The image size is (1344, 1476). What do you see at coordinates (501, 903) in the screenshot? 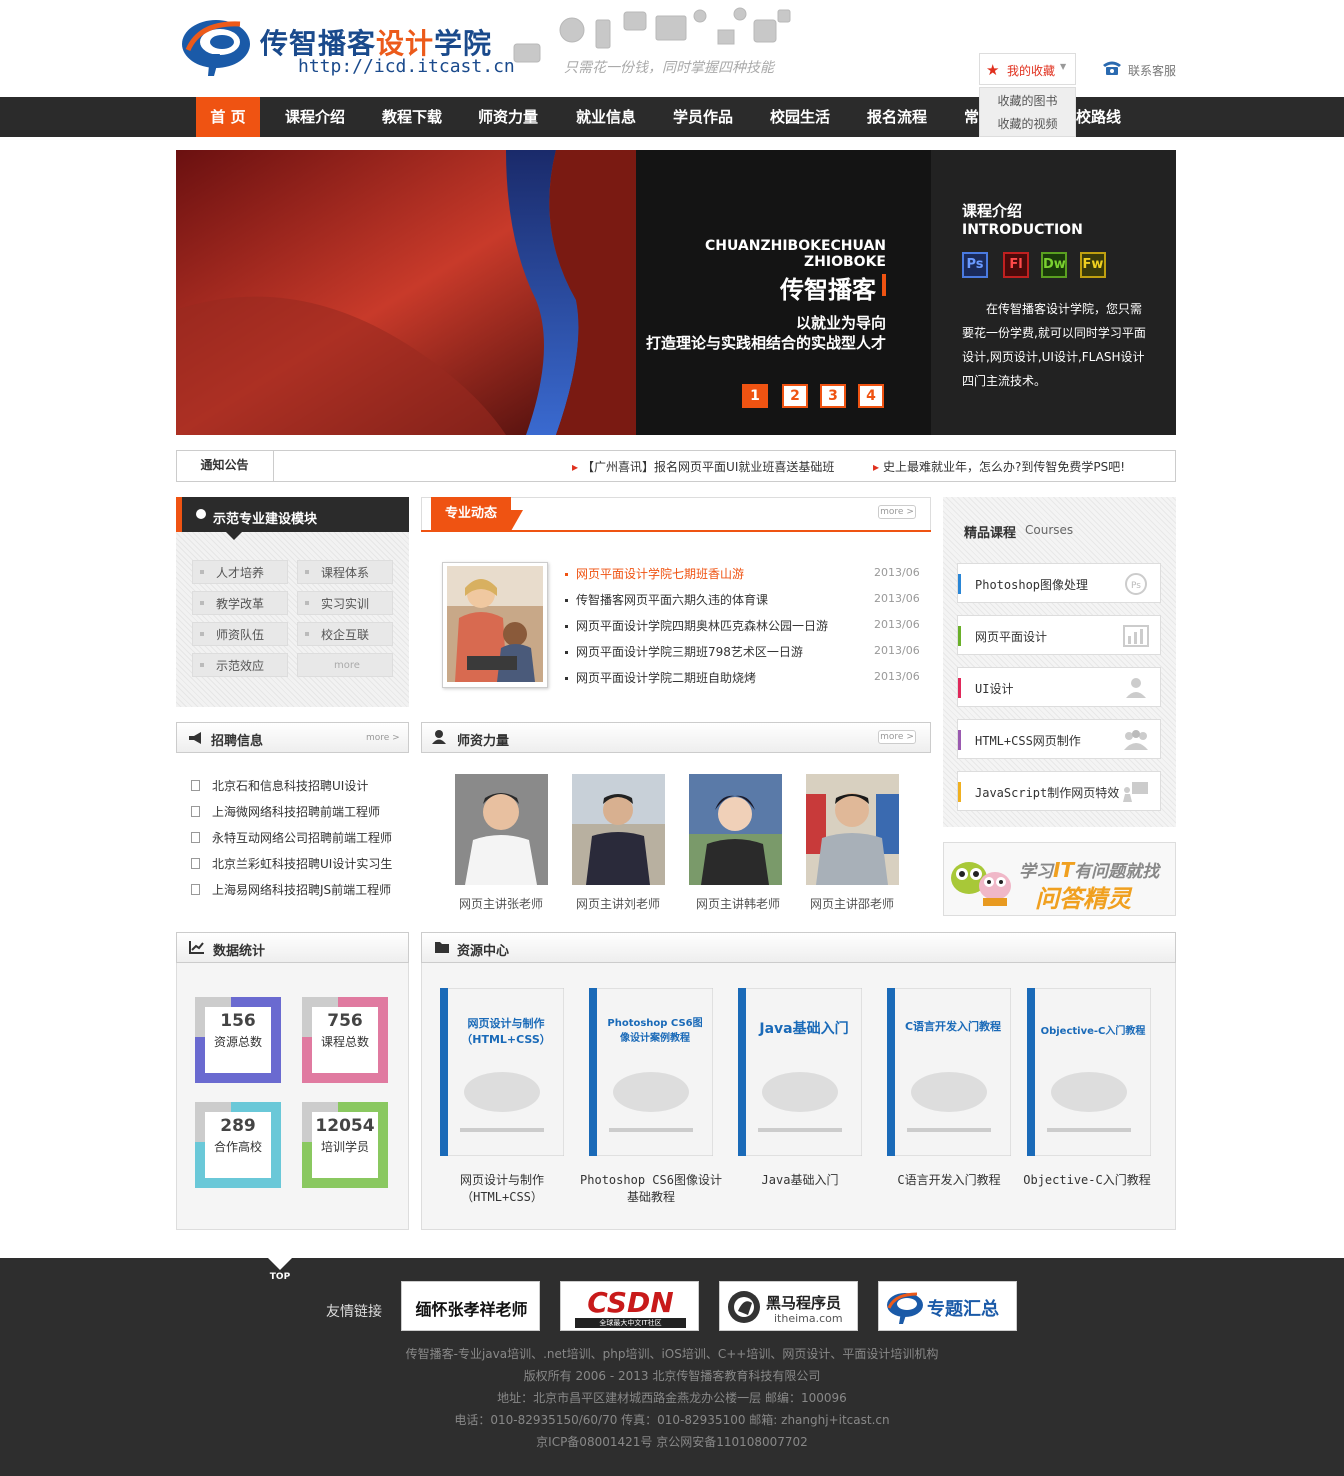
I see `teacher-name: 网页主讲张老师` at bounding box center [501, 903].